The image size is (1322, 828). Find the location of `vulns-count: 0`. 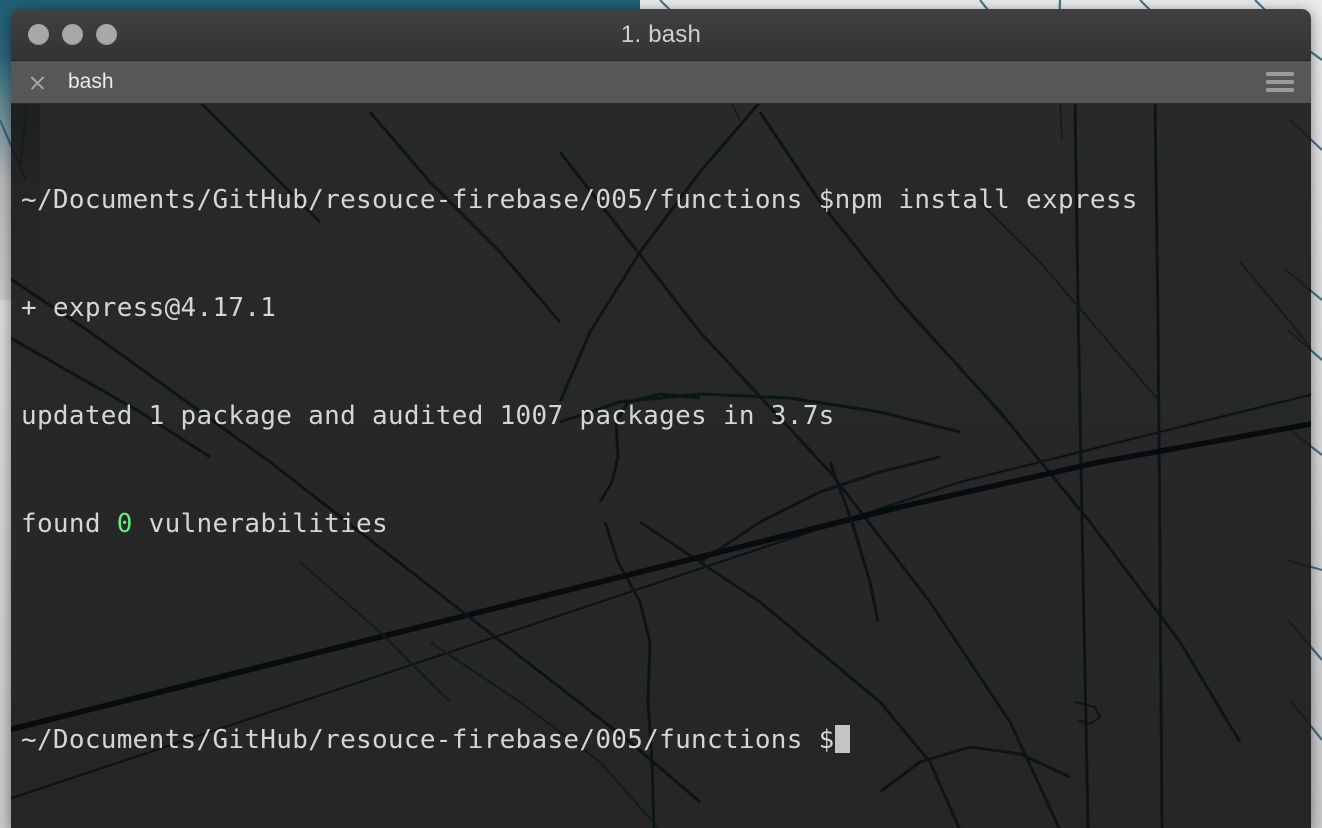

vulns-count: 0 is located at coordinates (124, 524).